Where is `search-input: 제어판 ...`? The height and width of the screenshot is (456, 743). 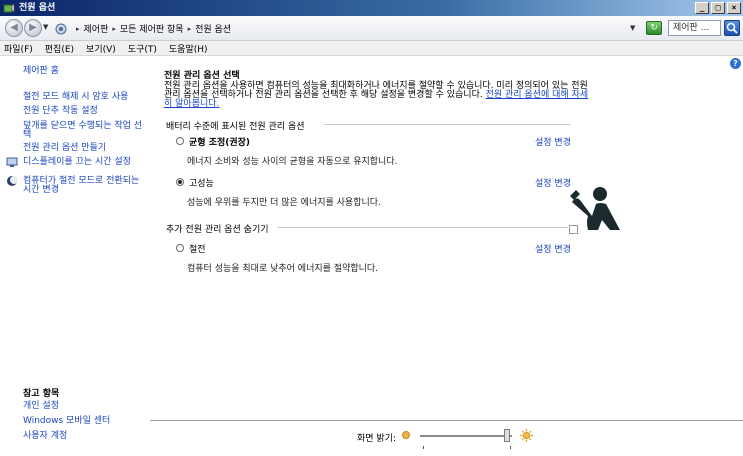
search-input: 제어판 ... is located at coordinates (694, 28).